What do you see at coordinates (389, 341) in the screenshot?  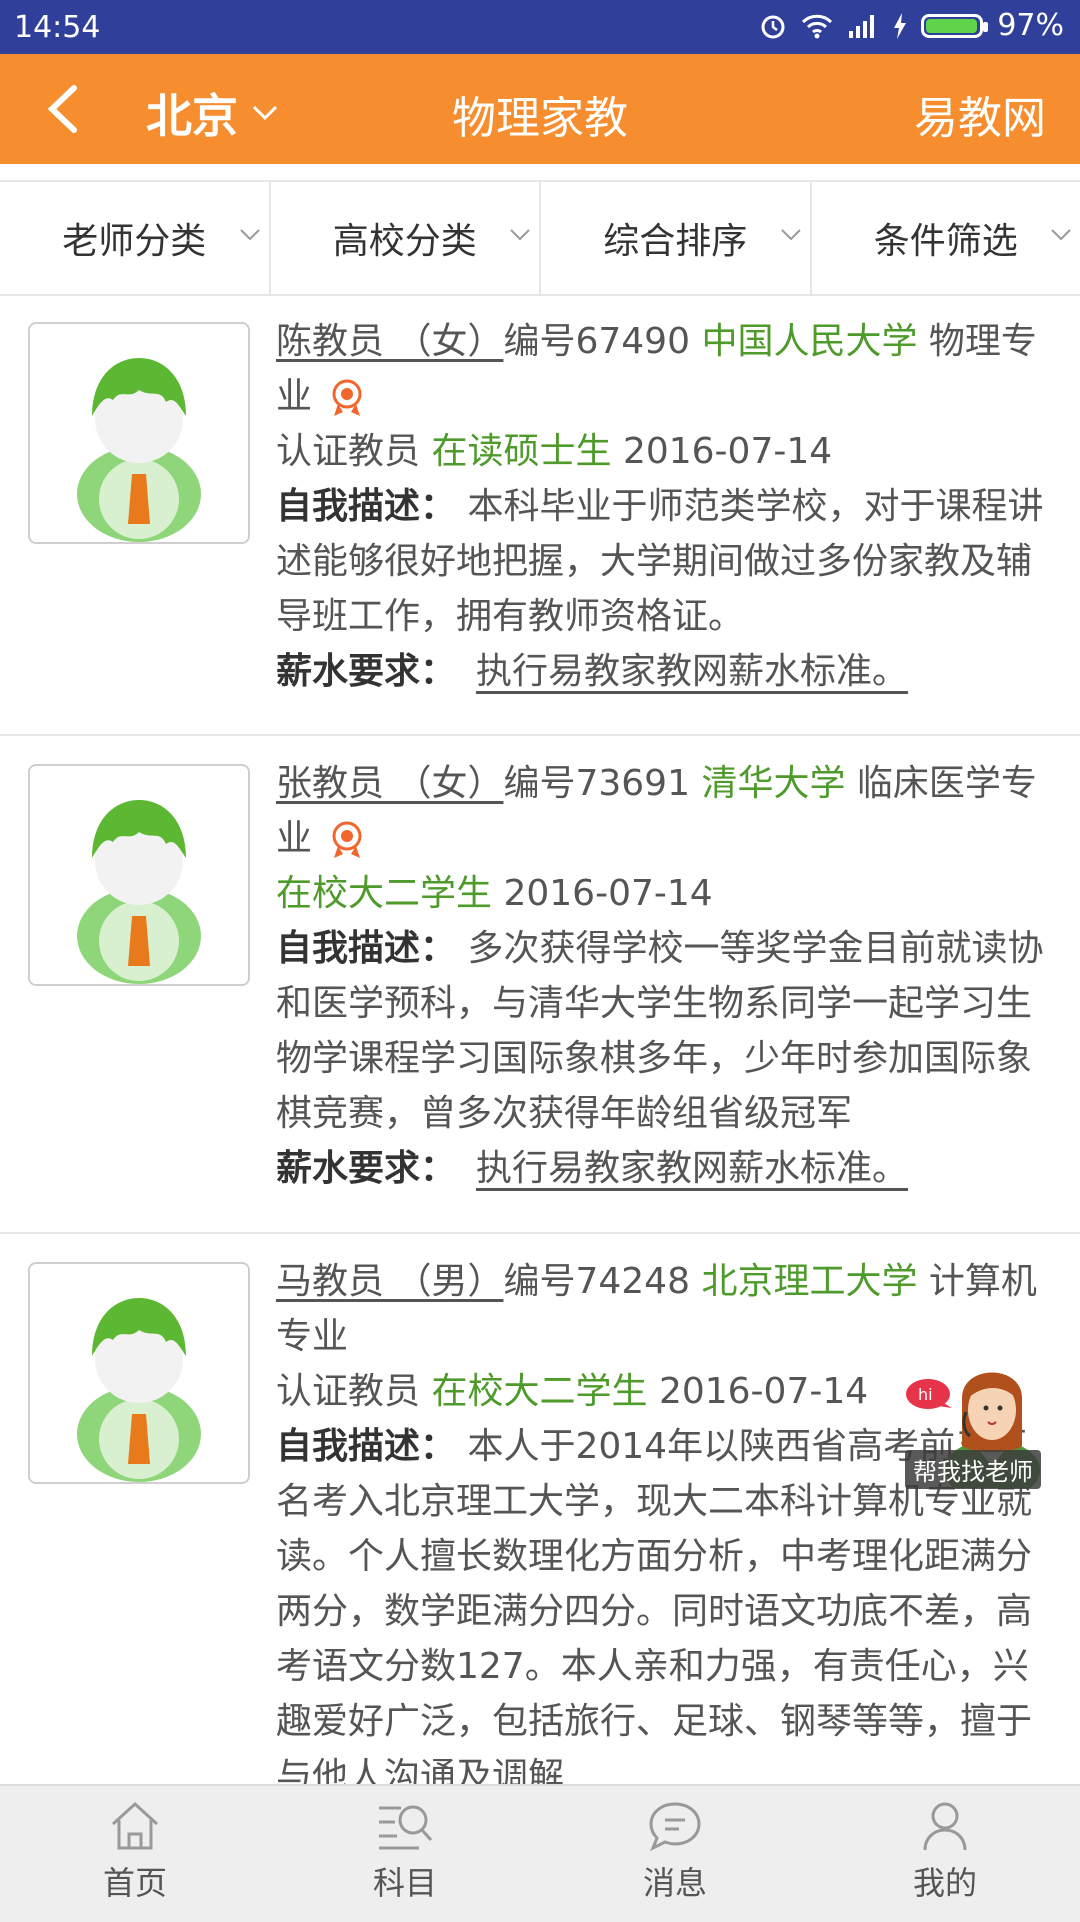 I see `teacher-name: 陈教员 （女）` at bounding box center [389, 341].